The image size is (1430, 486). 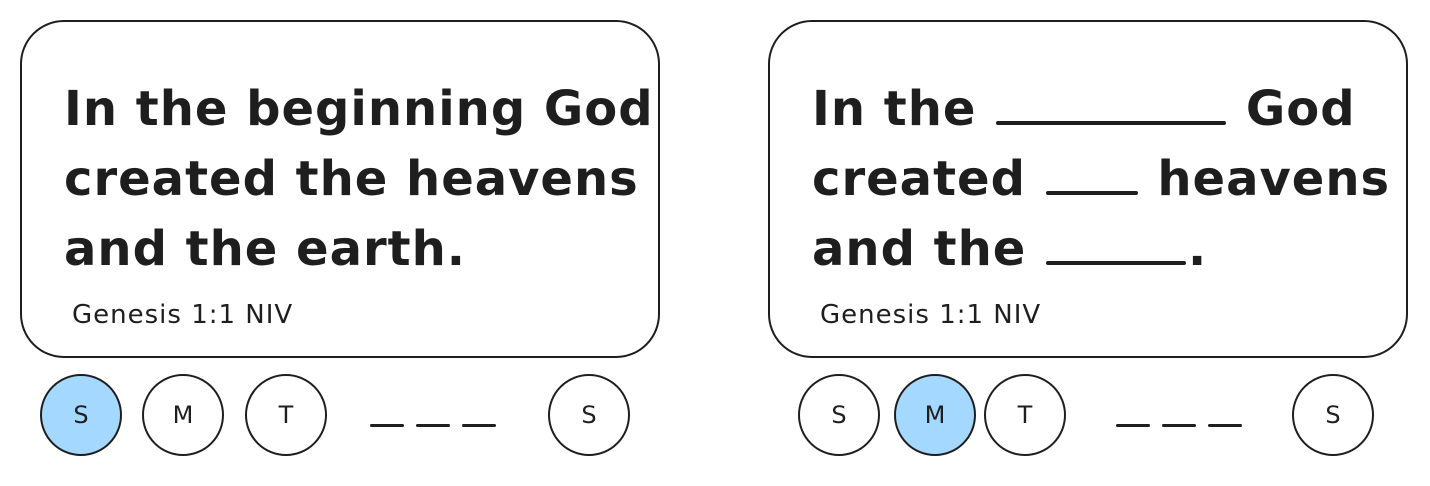 What do you see at coordinates (1300, 109) in the screenshot?
I see `cloze-text: God` at bounding box center [1300, 109].